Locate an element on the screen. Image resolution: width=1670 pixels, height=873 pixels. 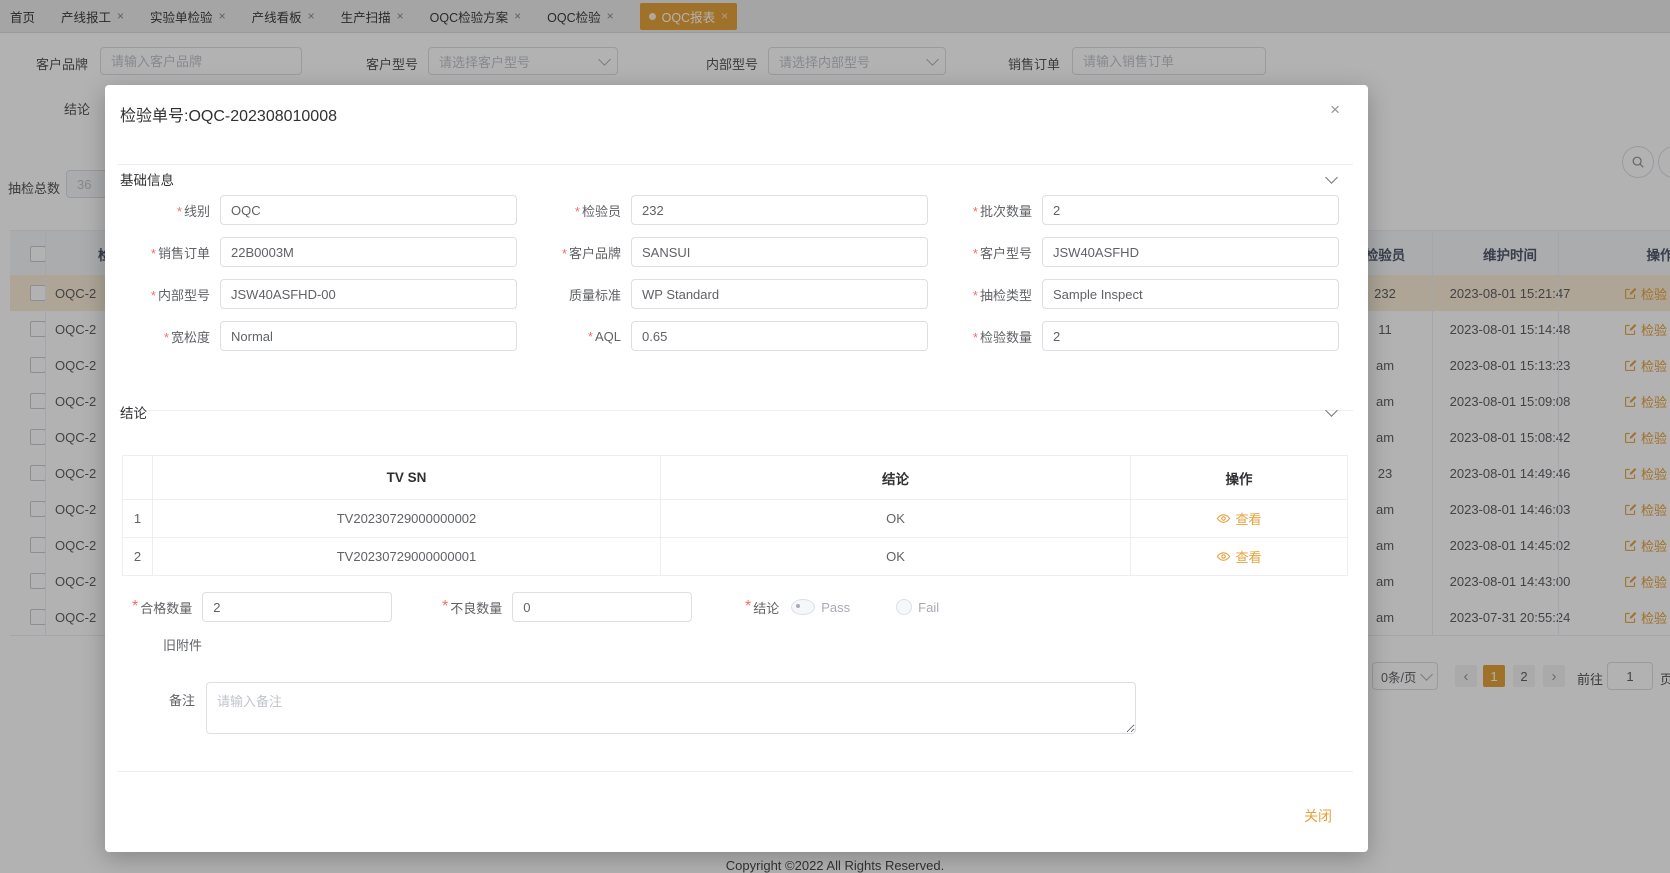
sn-table-header: TV SN 结论 操作 is located at coordinates (735, 477).